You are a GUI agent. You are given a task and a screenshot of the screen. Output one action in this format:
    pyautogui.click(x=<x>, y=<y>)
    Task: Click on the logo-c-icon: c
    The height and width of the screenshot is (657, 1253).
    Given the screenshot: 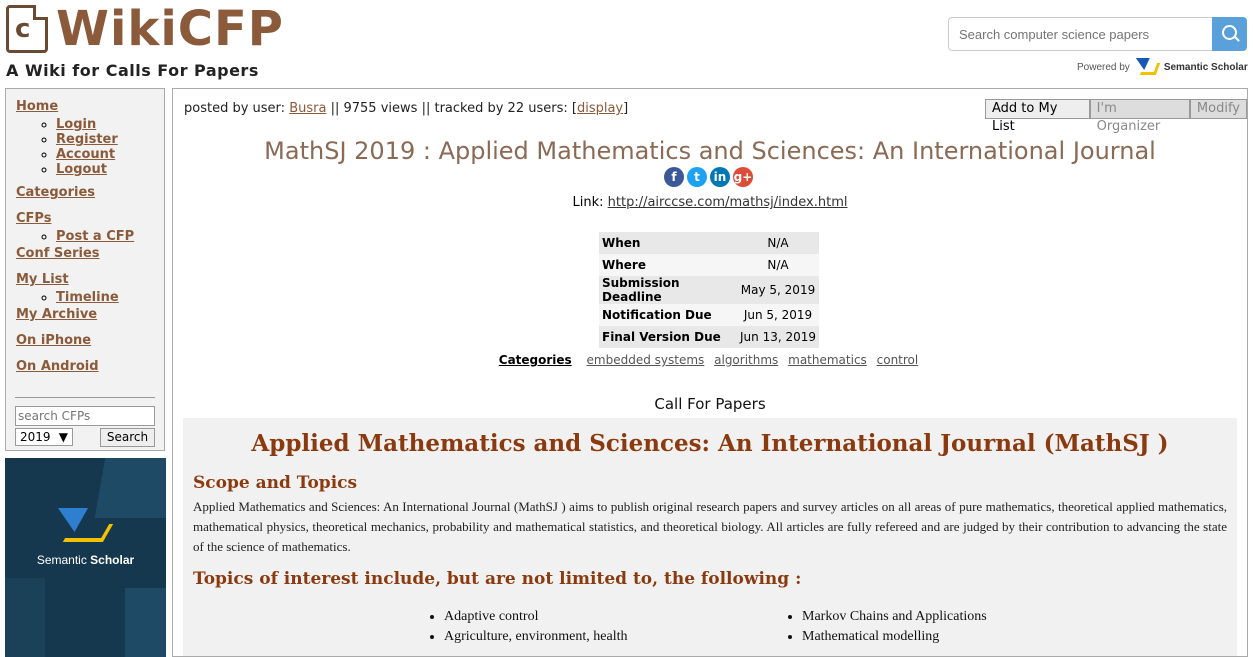 What is the action you would take?
    pyautogui.click(x=27, y=29)
    